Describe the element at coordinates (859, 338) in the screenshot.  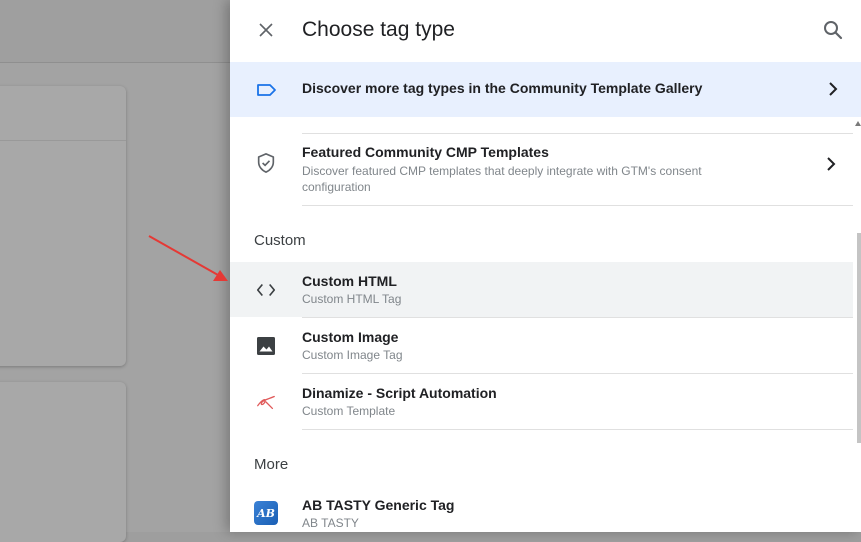
I see `scrollbar-thumb` at that location.